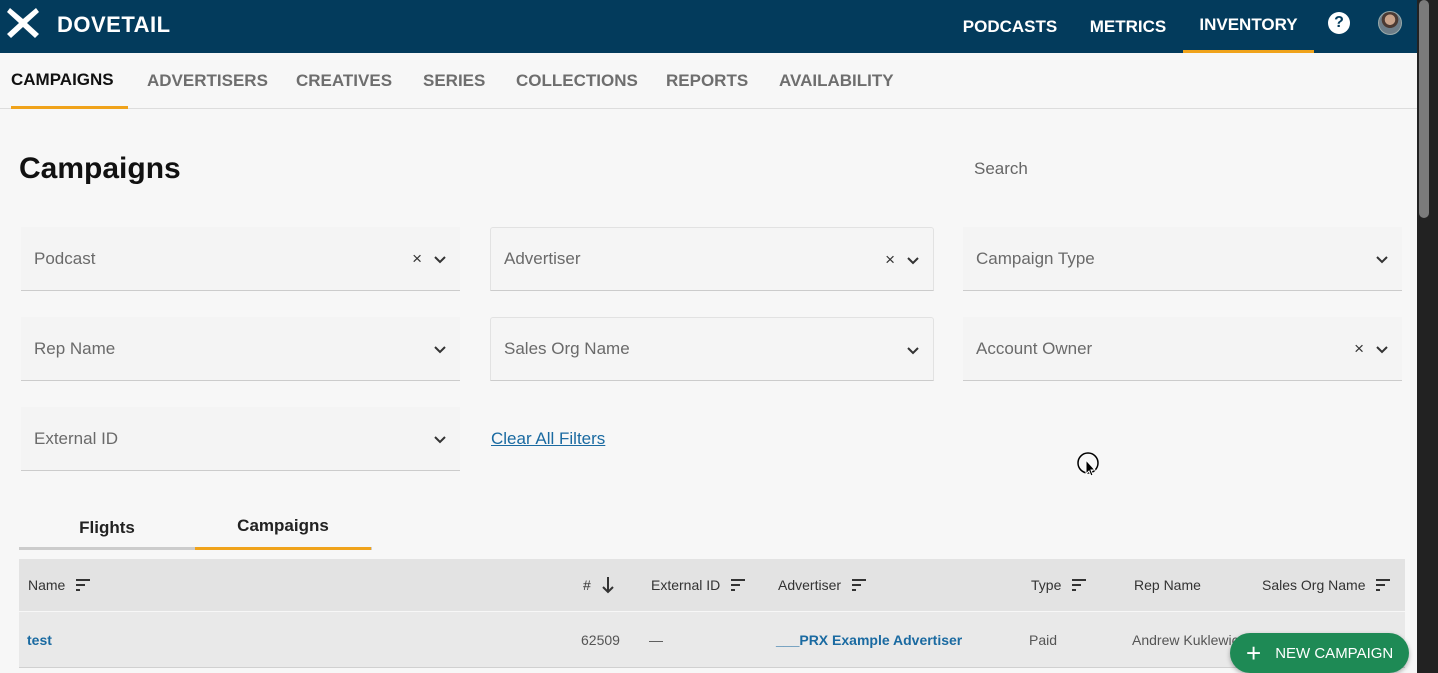 This screenshot has height=673, width=1438. Describe the element at coordinates (542, 258) in the screenshot. I see `advertiser-filter-label: Advertiser` at that location.